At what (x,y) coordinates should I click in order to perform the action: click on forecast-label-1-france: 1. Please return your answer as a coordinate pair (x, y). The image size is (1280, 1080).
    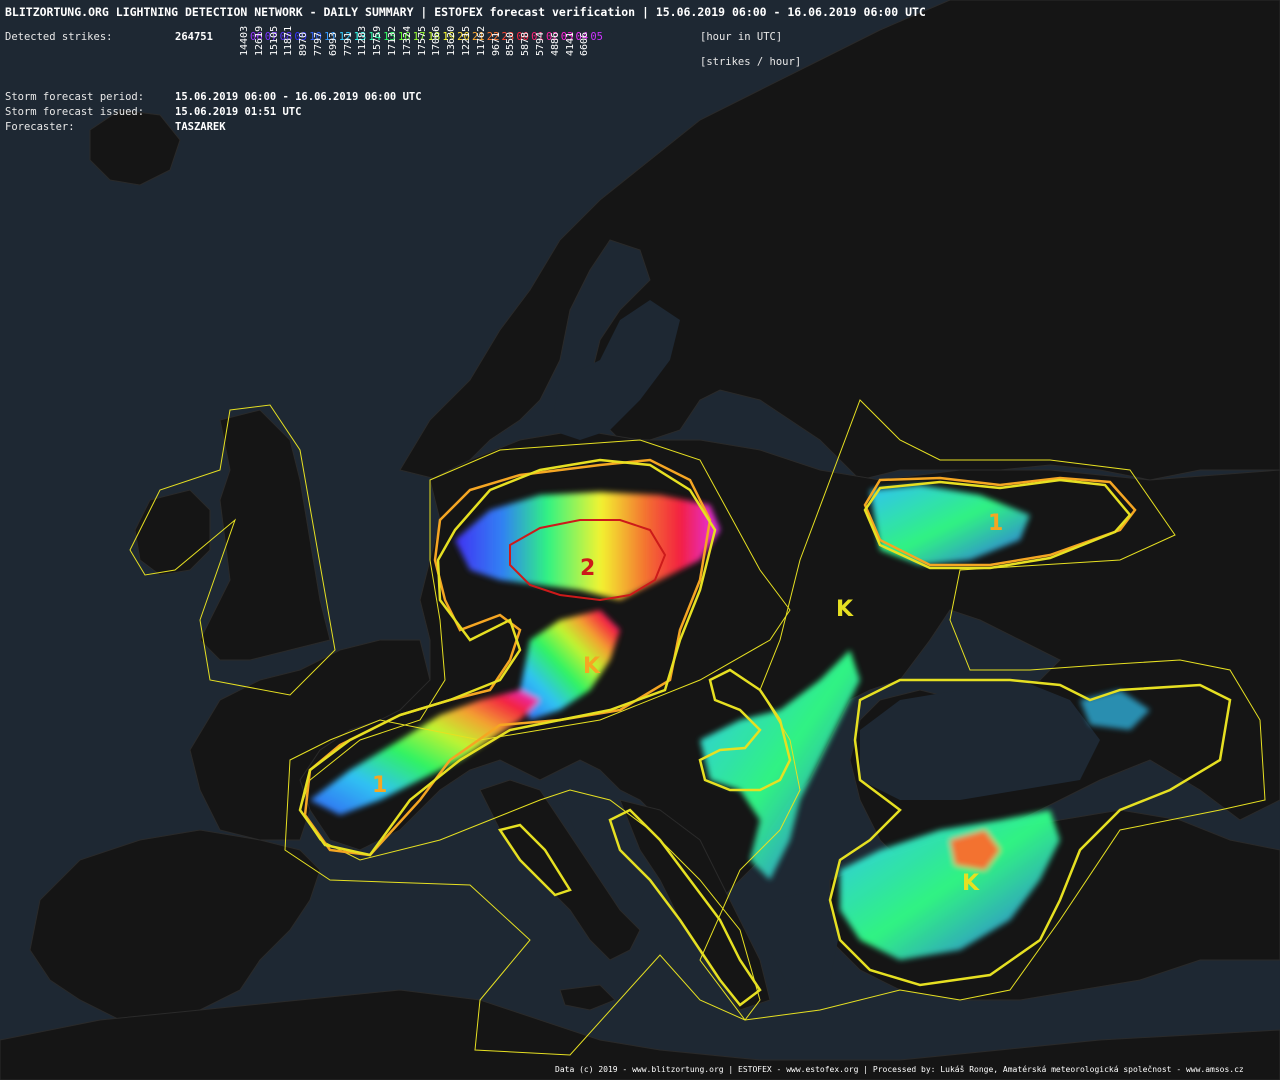
    Looking at the image, I should click on (379, 785).